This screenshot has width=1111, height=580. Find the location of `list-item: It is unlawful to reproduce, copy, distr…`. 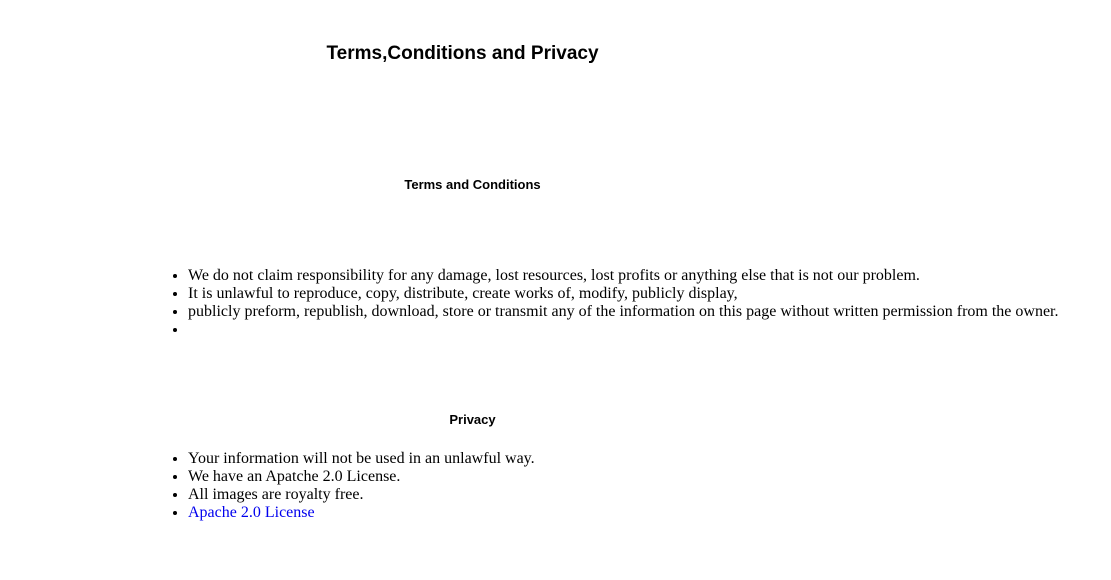

list-item: It is unlawful to reproduce, copy, distr… is located at coordinates (623, 294).